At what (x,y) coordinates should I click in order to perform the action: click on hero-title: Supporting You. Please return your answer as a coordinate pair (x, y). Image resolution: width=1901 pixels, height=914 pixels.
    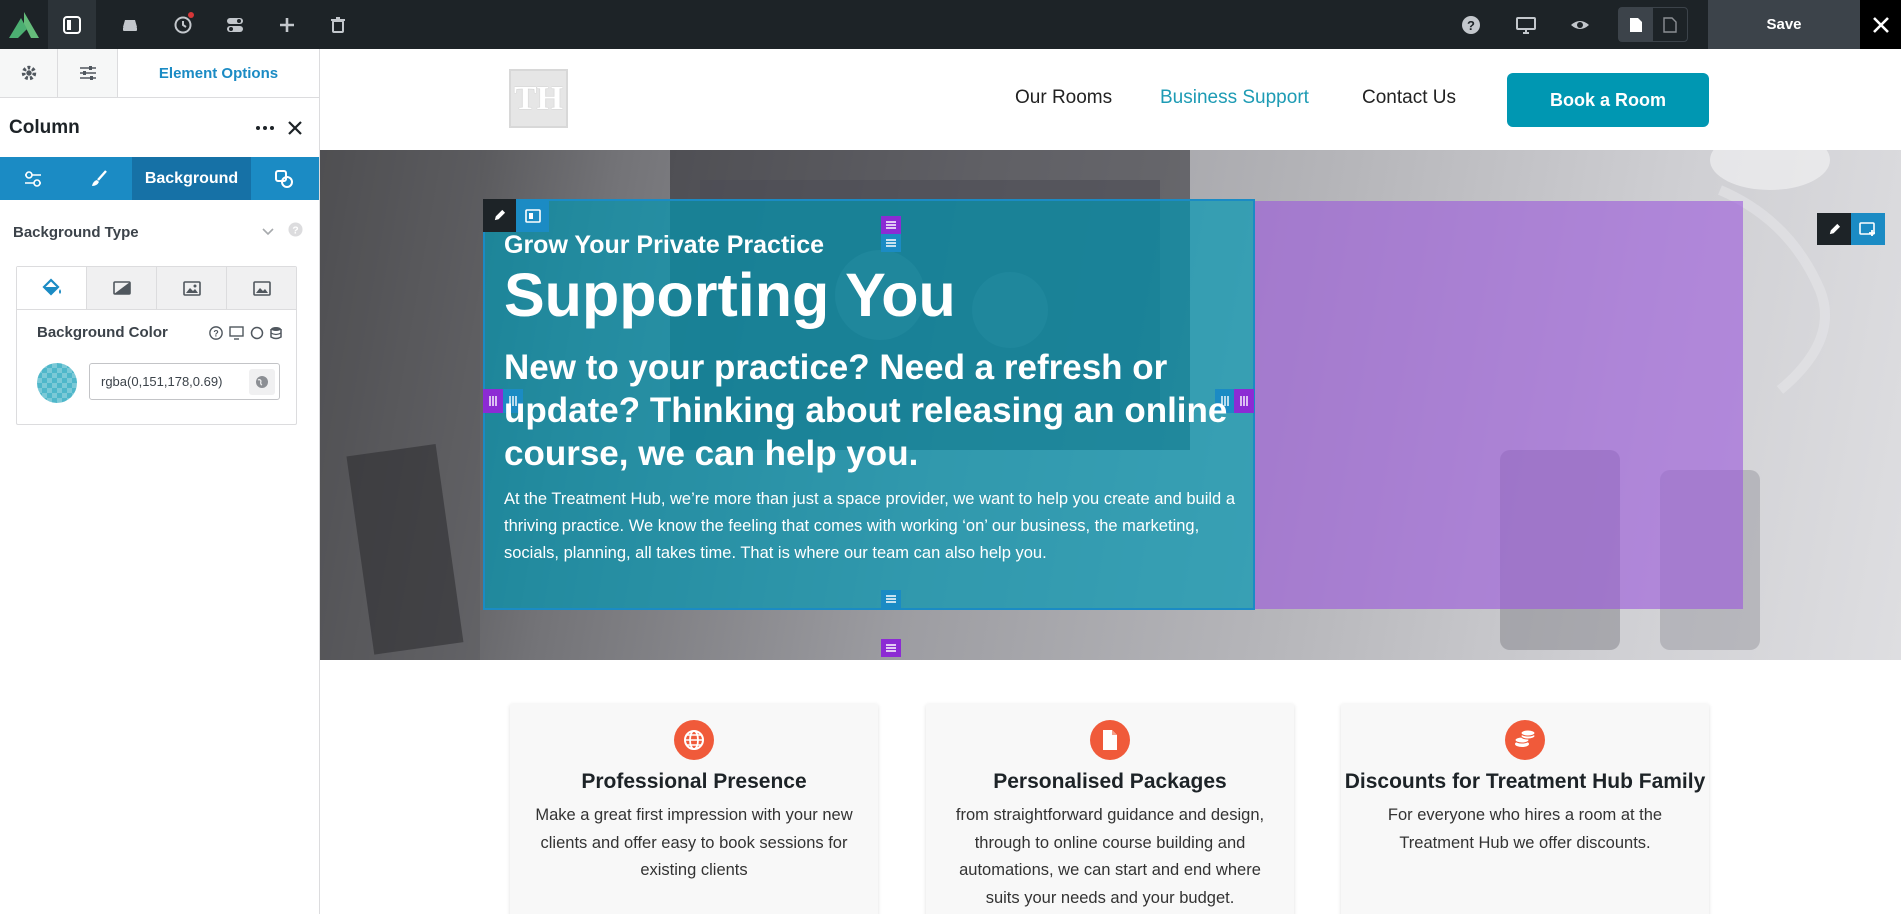
    Looking at the image, I should click on (730, 295).